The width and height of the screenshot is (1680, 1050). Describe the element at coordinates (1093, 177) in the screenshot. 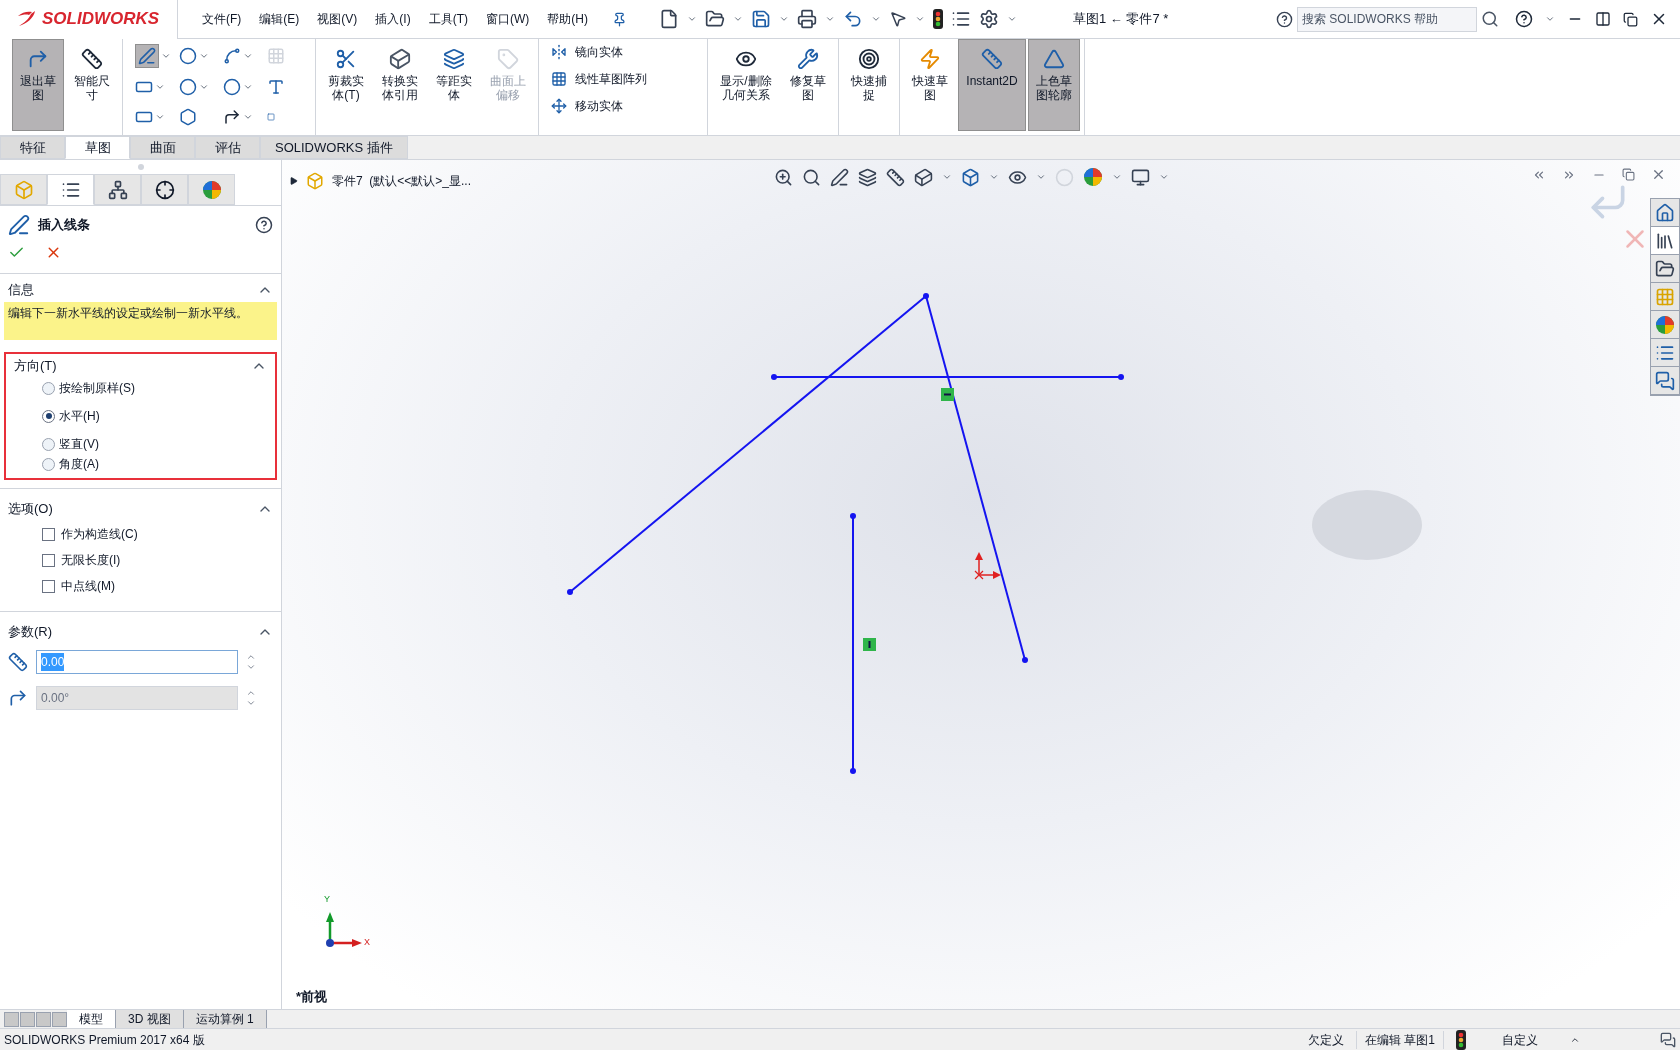

I see `color-ball-icon` at that location.